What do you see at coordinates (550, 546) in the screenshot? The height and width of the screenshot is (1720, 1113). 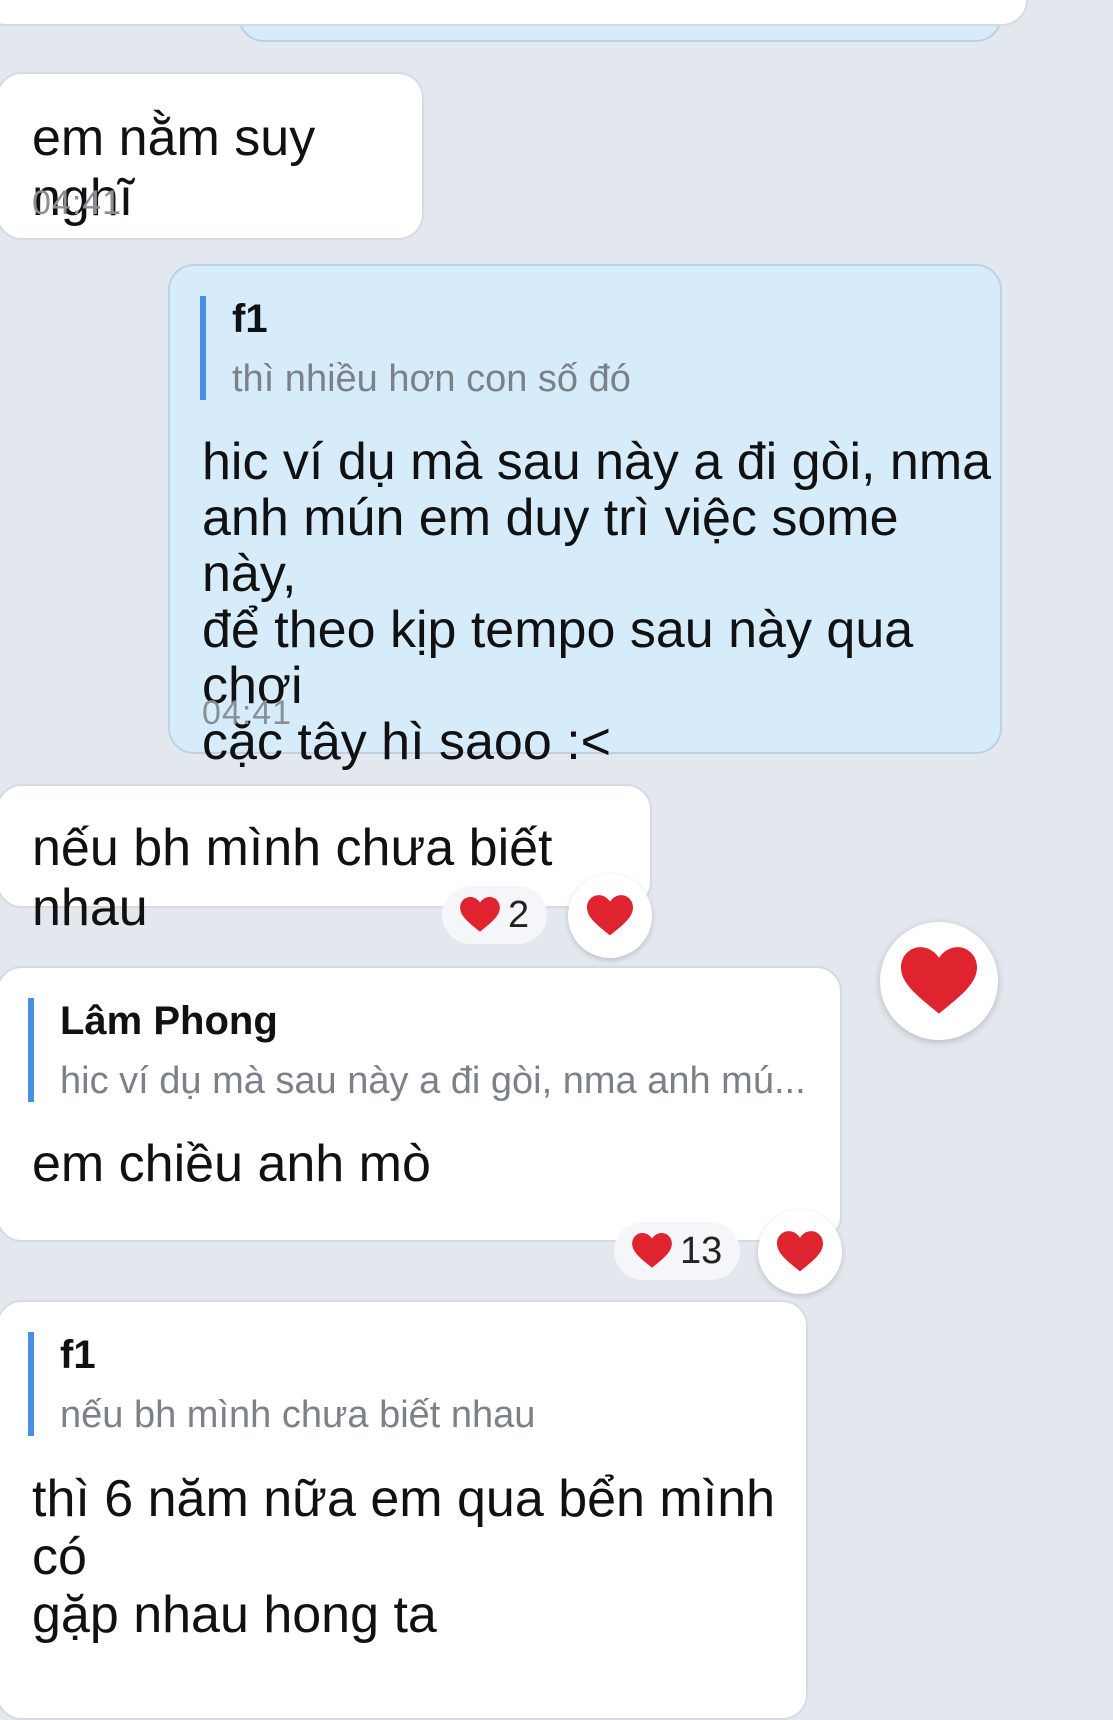 I see `message-line: anh mún em duy trì việc some này,` at bounding box center [550, 546].